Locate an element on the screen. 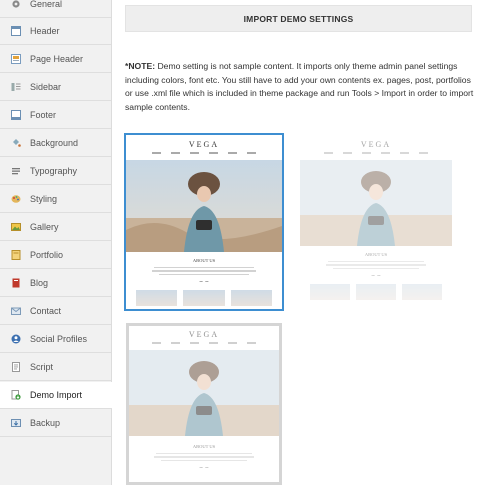 Image resolution: width=485 pixels, height=485 pixels. paint-bucket-icon is located at coordinates (16, 143).